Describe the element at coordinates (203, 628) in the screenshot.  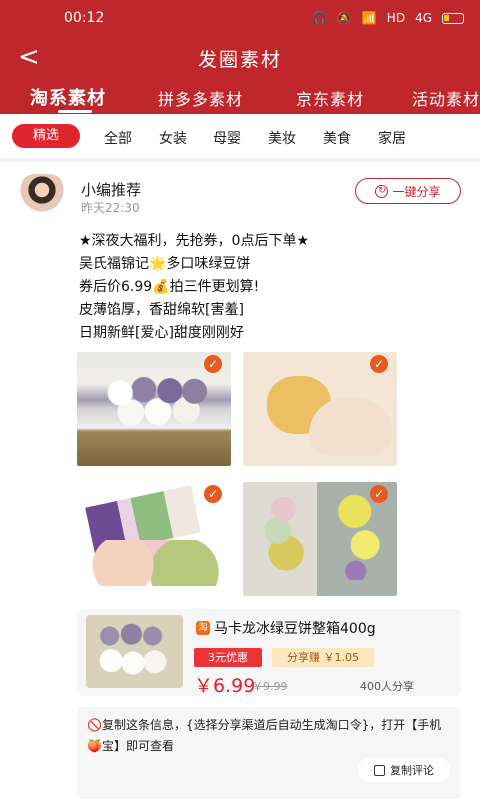
I see `taobao-platform-icon: 淘` at that location.